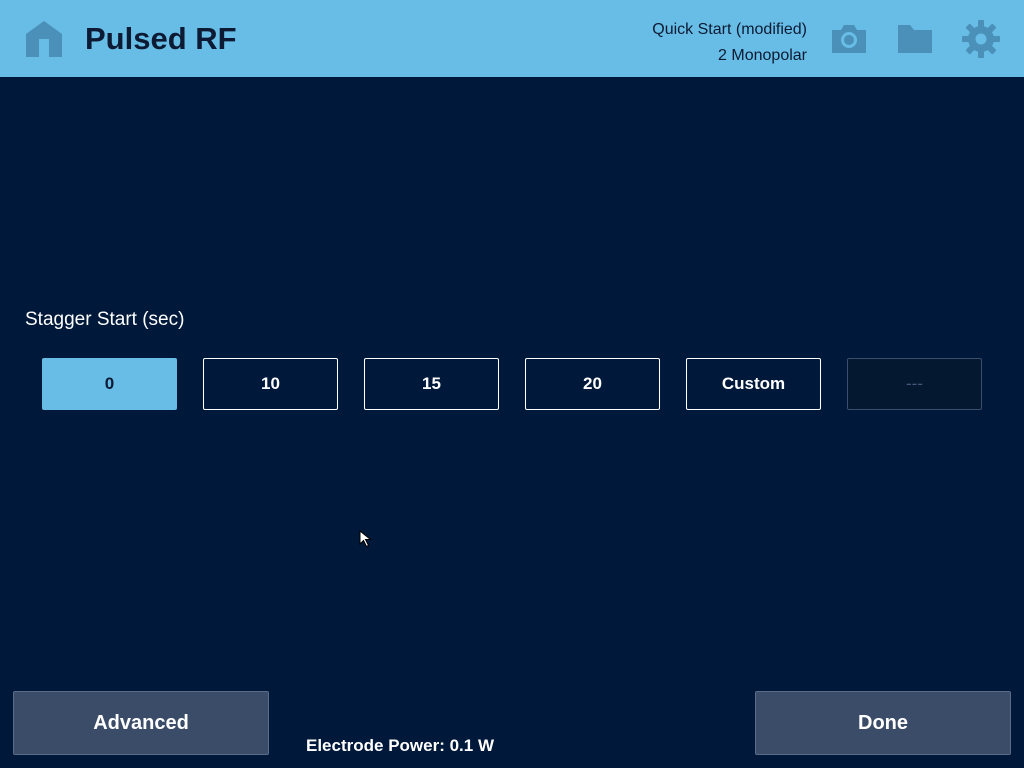 This screenshot has width=1024, height=768. What do you see at coordinates (109, 384) in the screenshot?
I see `stagger-option-0: 0` at bounding box center [109, 384].